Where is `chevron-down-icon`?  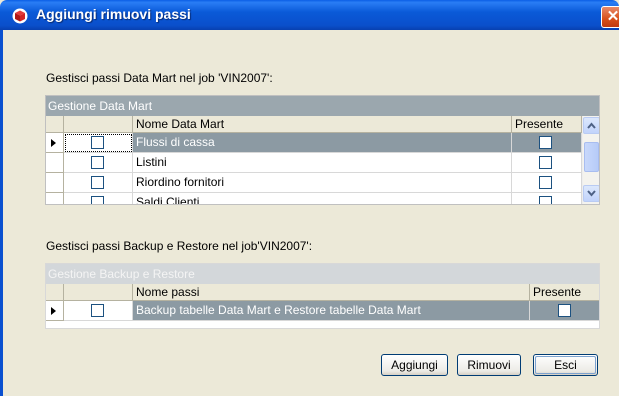 chevron-down-icon is located at coordinates (591, 193).